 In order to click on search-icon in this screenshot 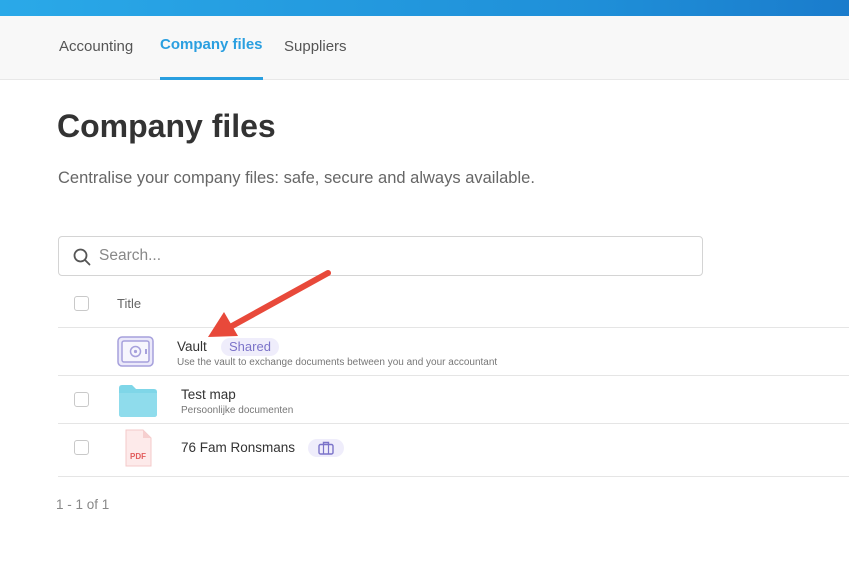, I will do `click(82, 257)`.